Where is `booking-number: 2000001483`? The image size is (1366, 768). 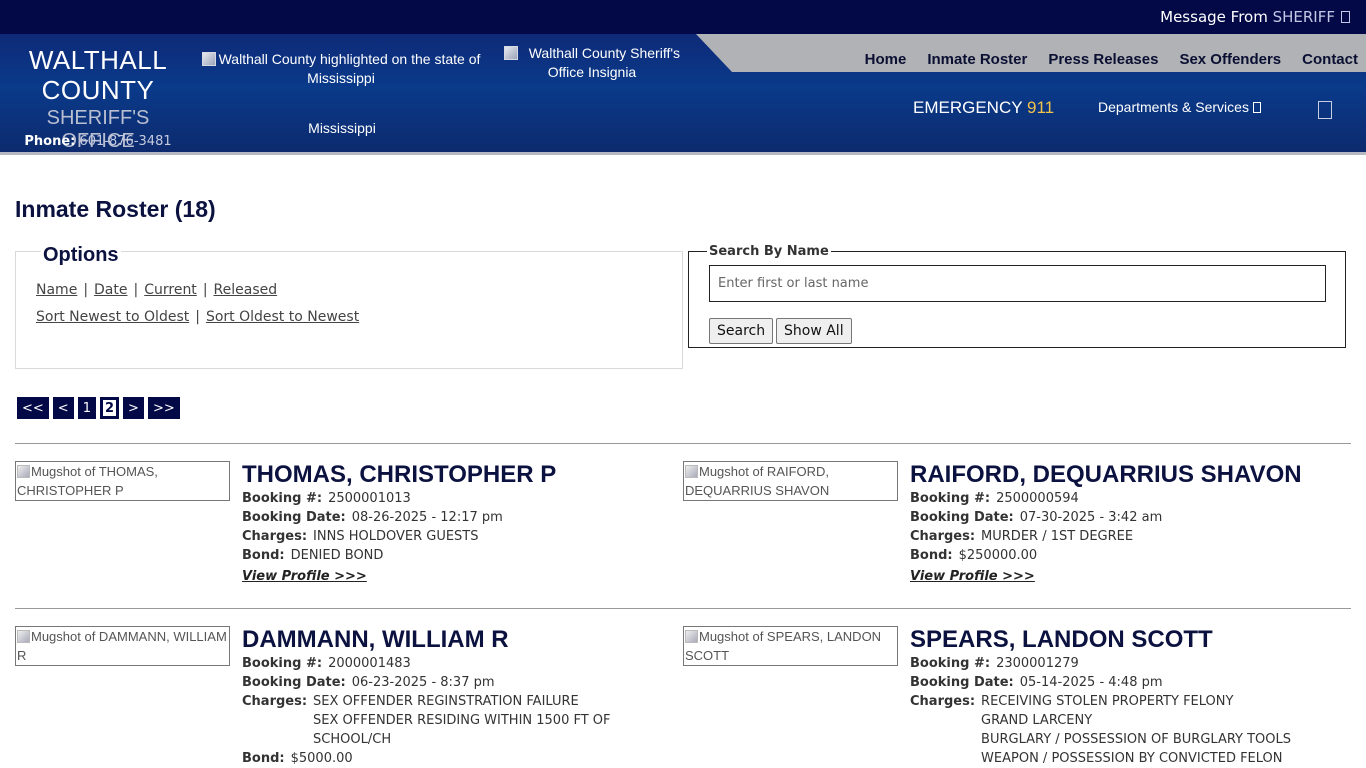
booking-number: 2000001483 is located at coordinates (369, 663).